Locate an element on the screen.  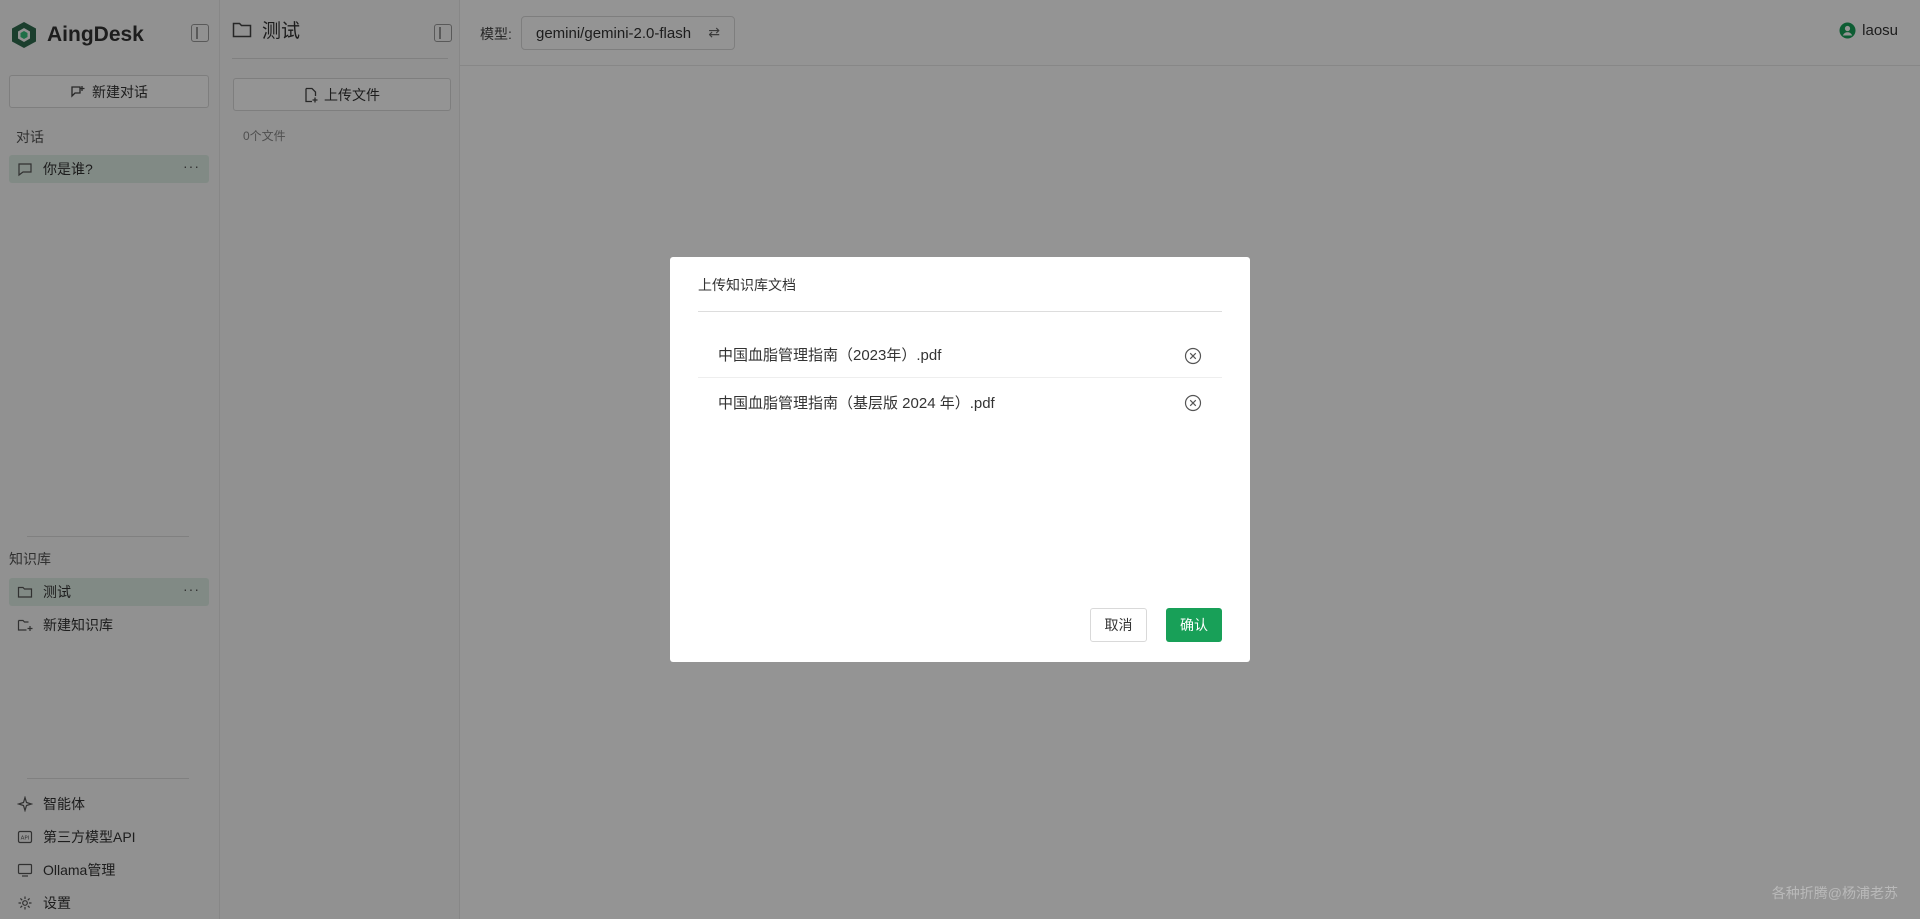
cancel-button: 取消 is located at coordinates (1118, 625).